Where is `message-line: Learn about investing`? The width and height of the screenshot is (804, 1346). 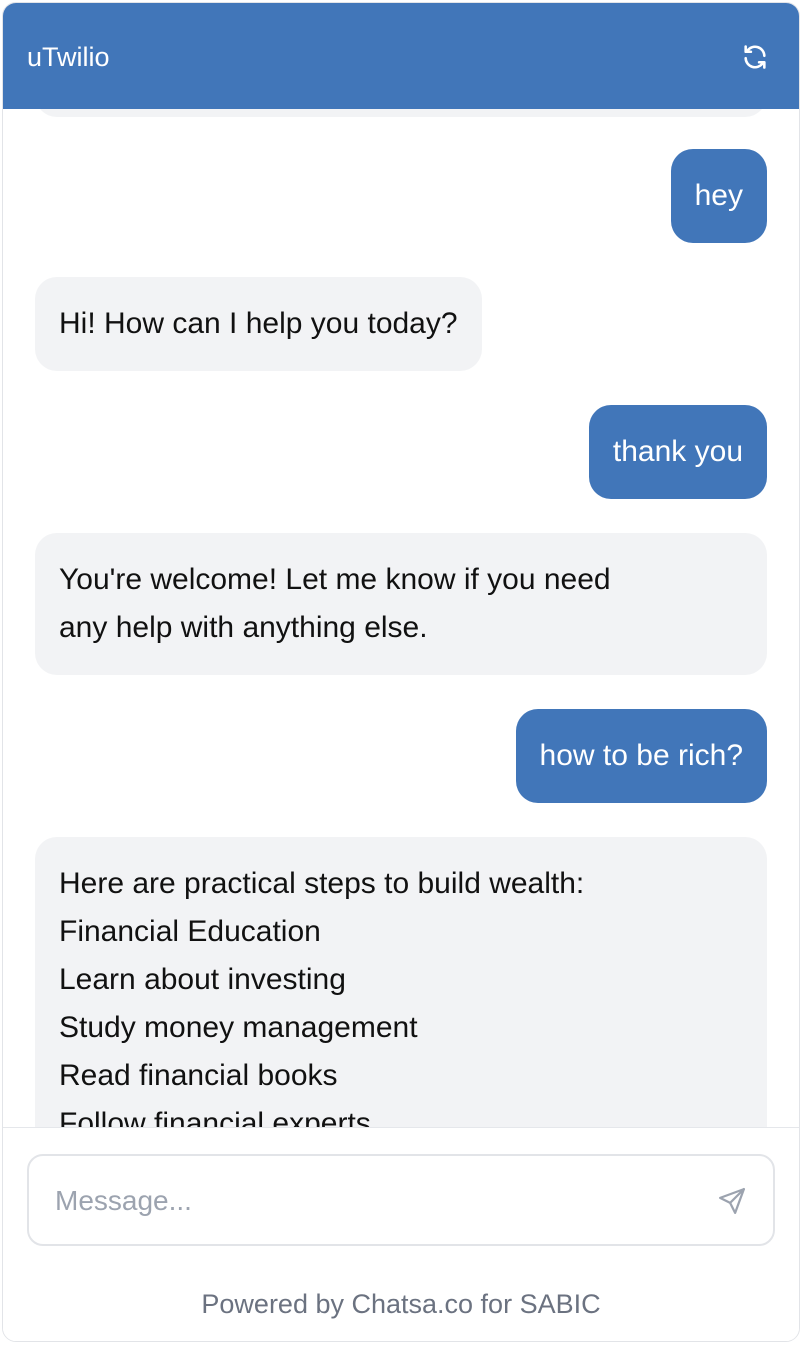 message-line: Learn about investing is located at coordinates (202, 979).